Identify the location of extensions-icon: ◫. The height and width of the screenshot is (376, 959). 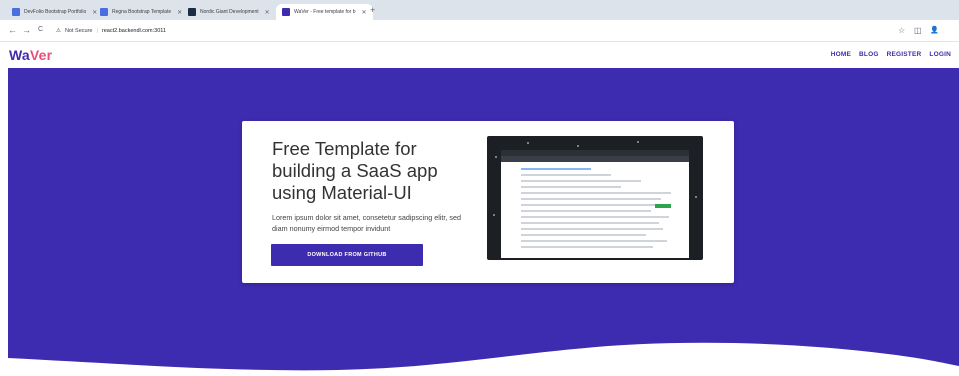
(918, 30).